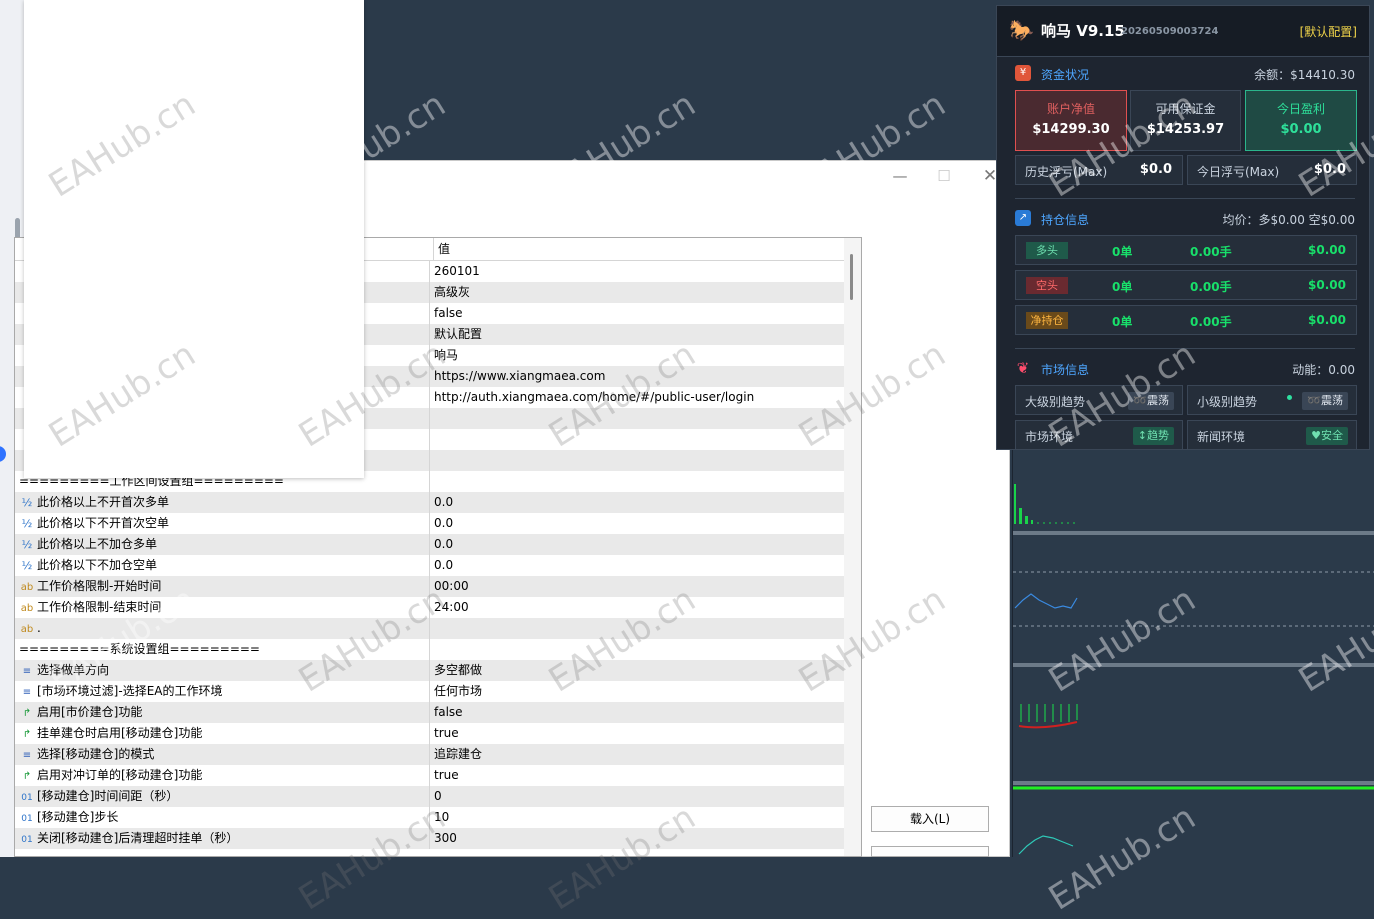 The width and height of the screenshot is (1374, 919). I want to click on parameter-name: ↱ 启用[市价建仓]功能, so click(224, 712).